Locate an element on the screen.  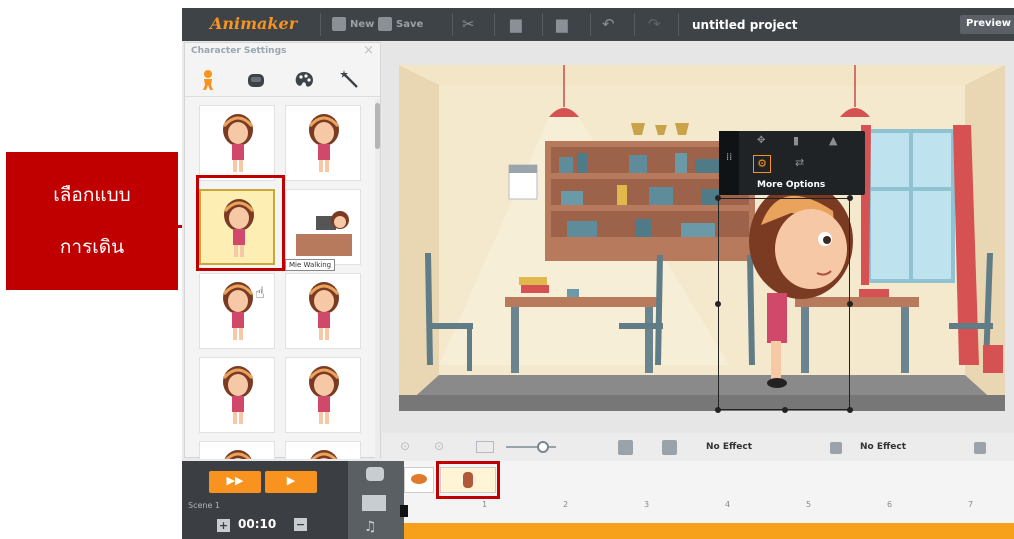
panel-tab-bar is located at coordinates (282, 80).